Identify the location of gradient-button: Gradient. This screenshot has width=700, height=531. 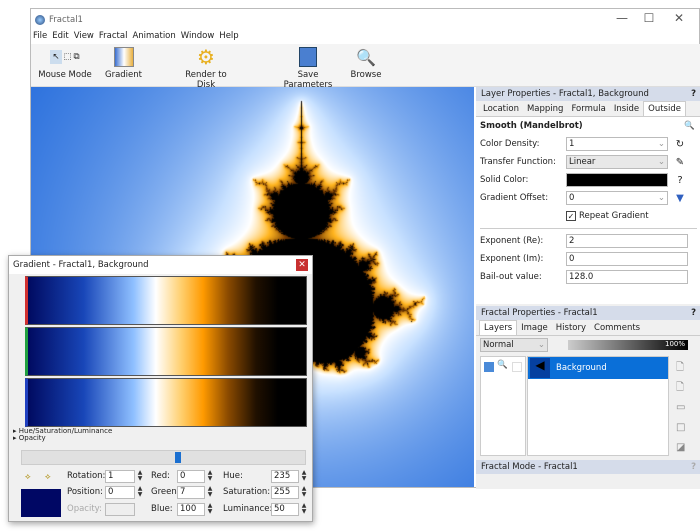
(123, 62).